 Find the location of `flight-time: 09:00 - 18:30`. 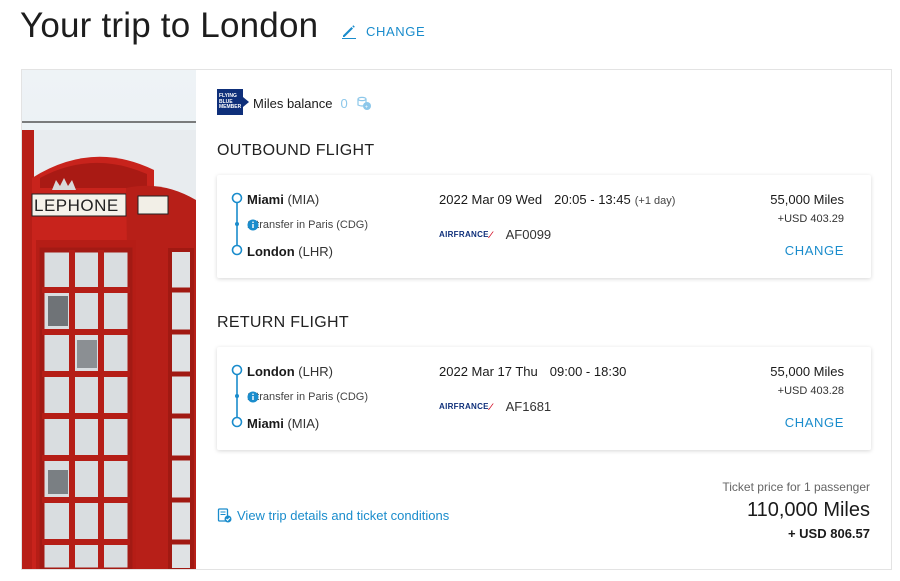

flight-time: 09:00 - 18:30 is located at coordinates (588, 371).